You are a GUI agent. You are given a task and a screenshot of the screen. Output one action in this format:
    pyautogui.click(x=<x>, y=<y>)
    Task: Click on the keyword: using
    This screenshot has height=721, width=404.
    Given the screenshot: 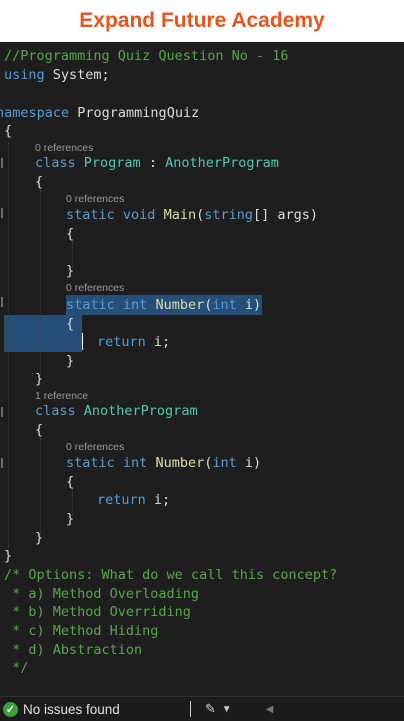 What is the action you would take?
    pyautogui.click(x=24, y=75)
    